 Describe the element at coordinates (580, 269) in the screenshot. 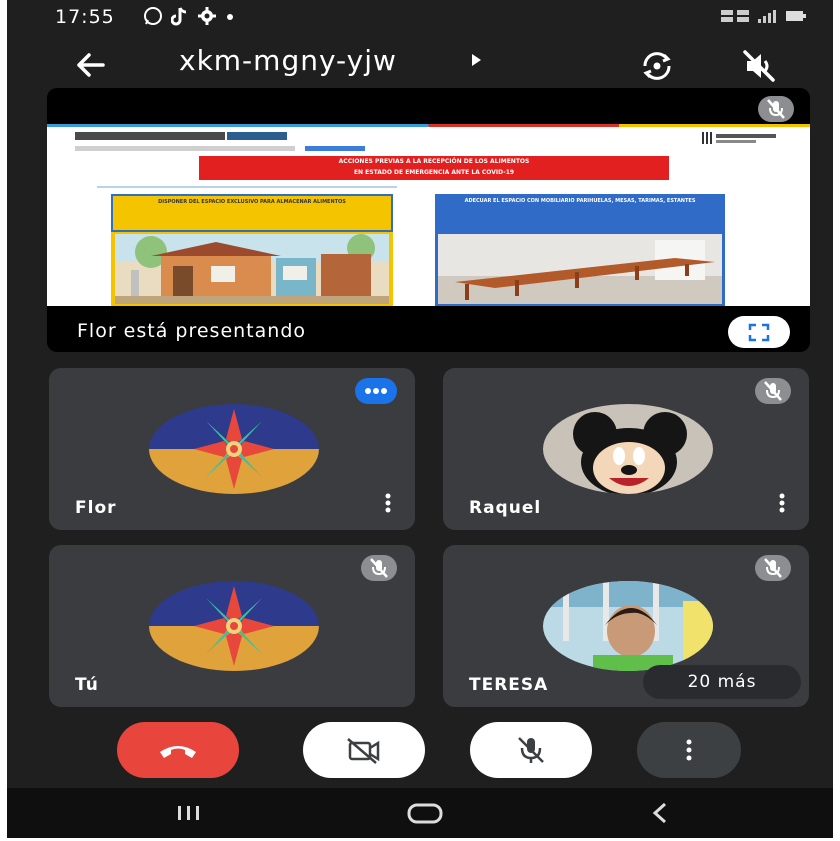

I see `slide-right-image` at that location.